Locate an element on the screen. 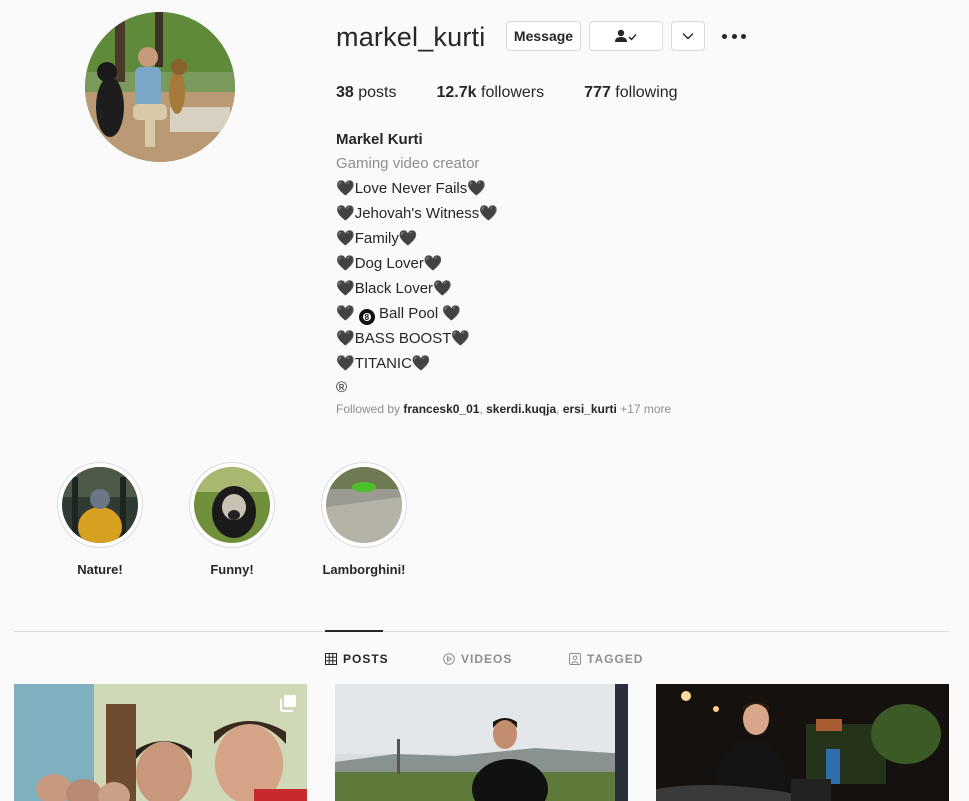 This screenshot has height=801, width=969. profile-avatar is located at coordinates (160, 87).